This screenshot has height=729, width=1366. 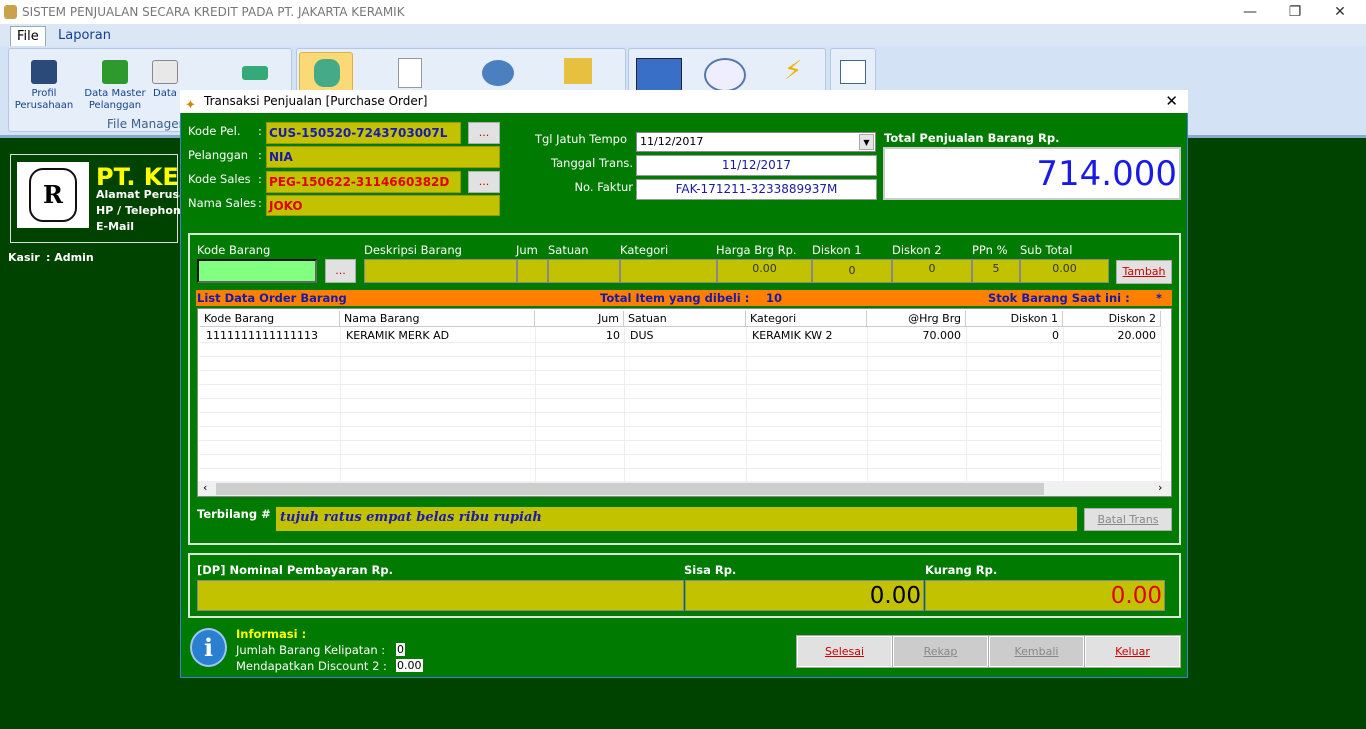 What do you see at coordinates (363, 133) in the screenshot?
I see `kode-pel-field: CUS-150520-7243703007L` at bounding box center [363, 133].